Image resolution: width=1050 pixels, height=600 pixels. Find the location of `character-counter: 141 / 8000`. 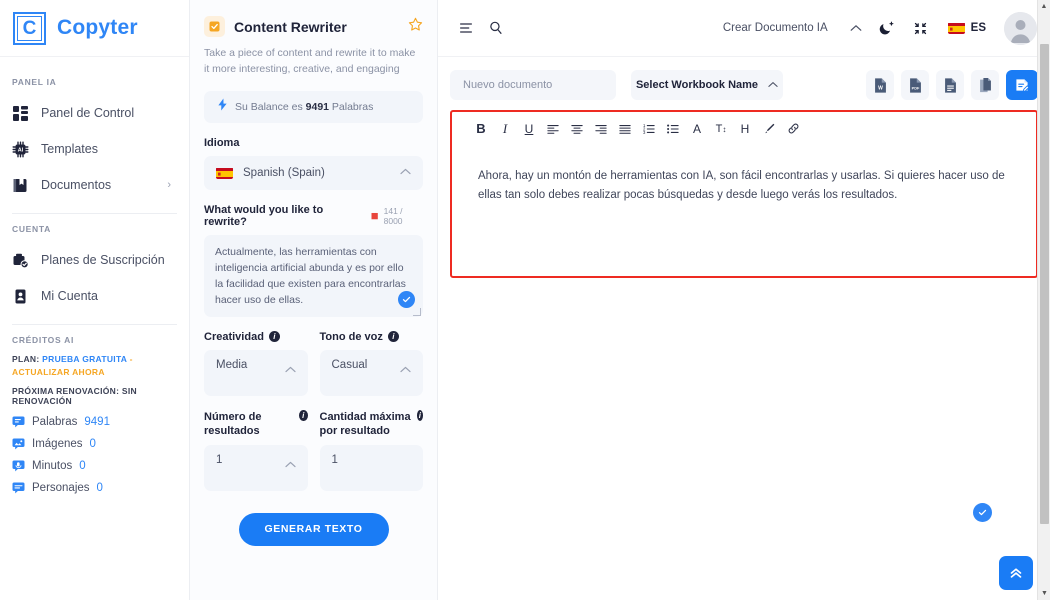

character-counter: 141 / 8000 is located at coordinates (393, 215).